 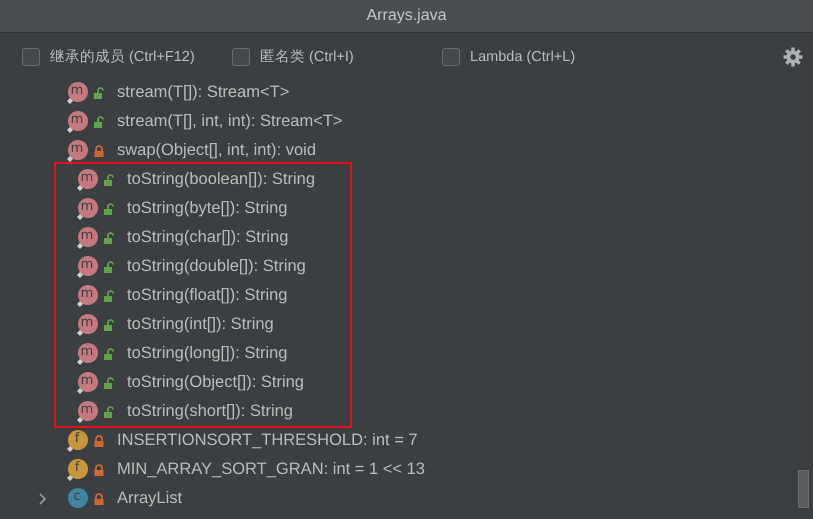 I want to click on window-title: Arrays.java, so click(x=406, y=16).